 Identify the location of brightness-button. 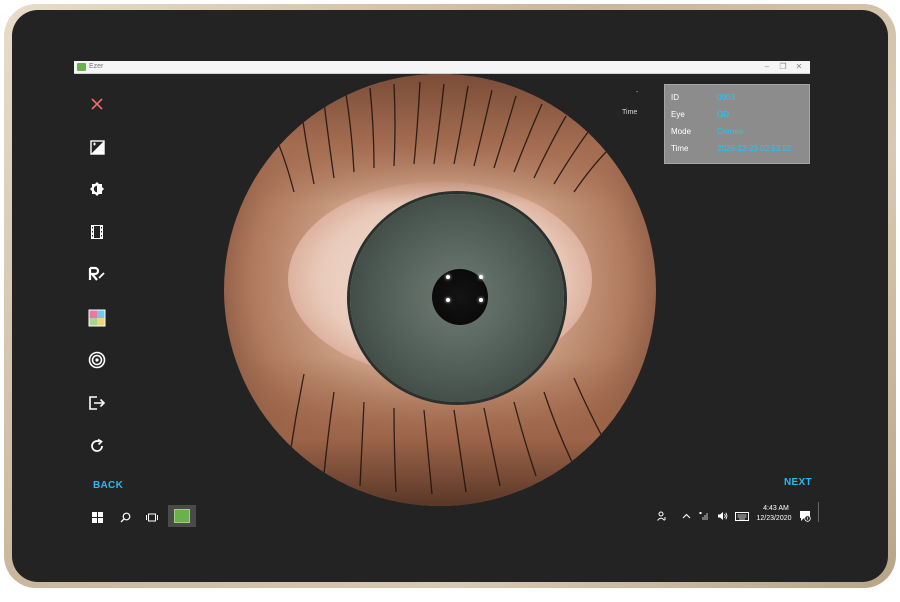
(97, 189).